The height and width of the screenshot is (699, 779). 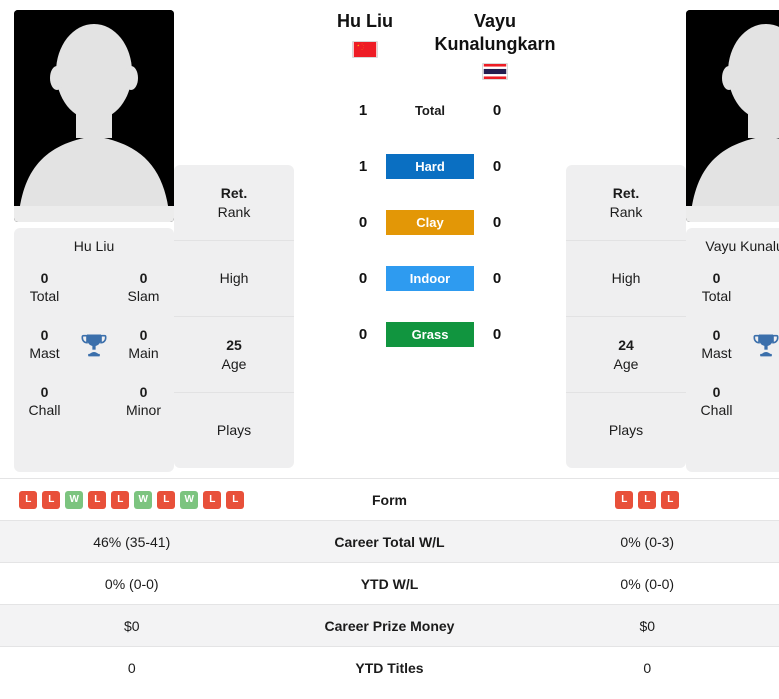 I want to click on left-titles-main: 0 Main, so click(x=143, y=344).